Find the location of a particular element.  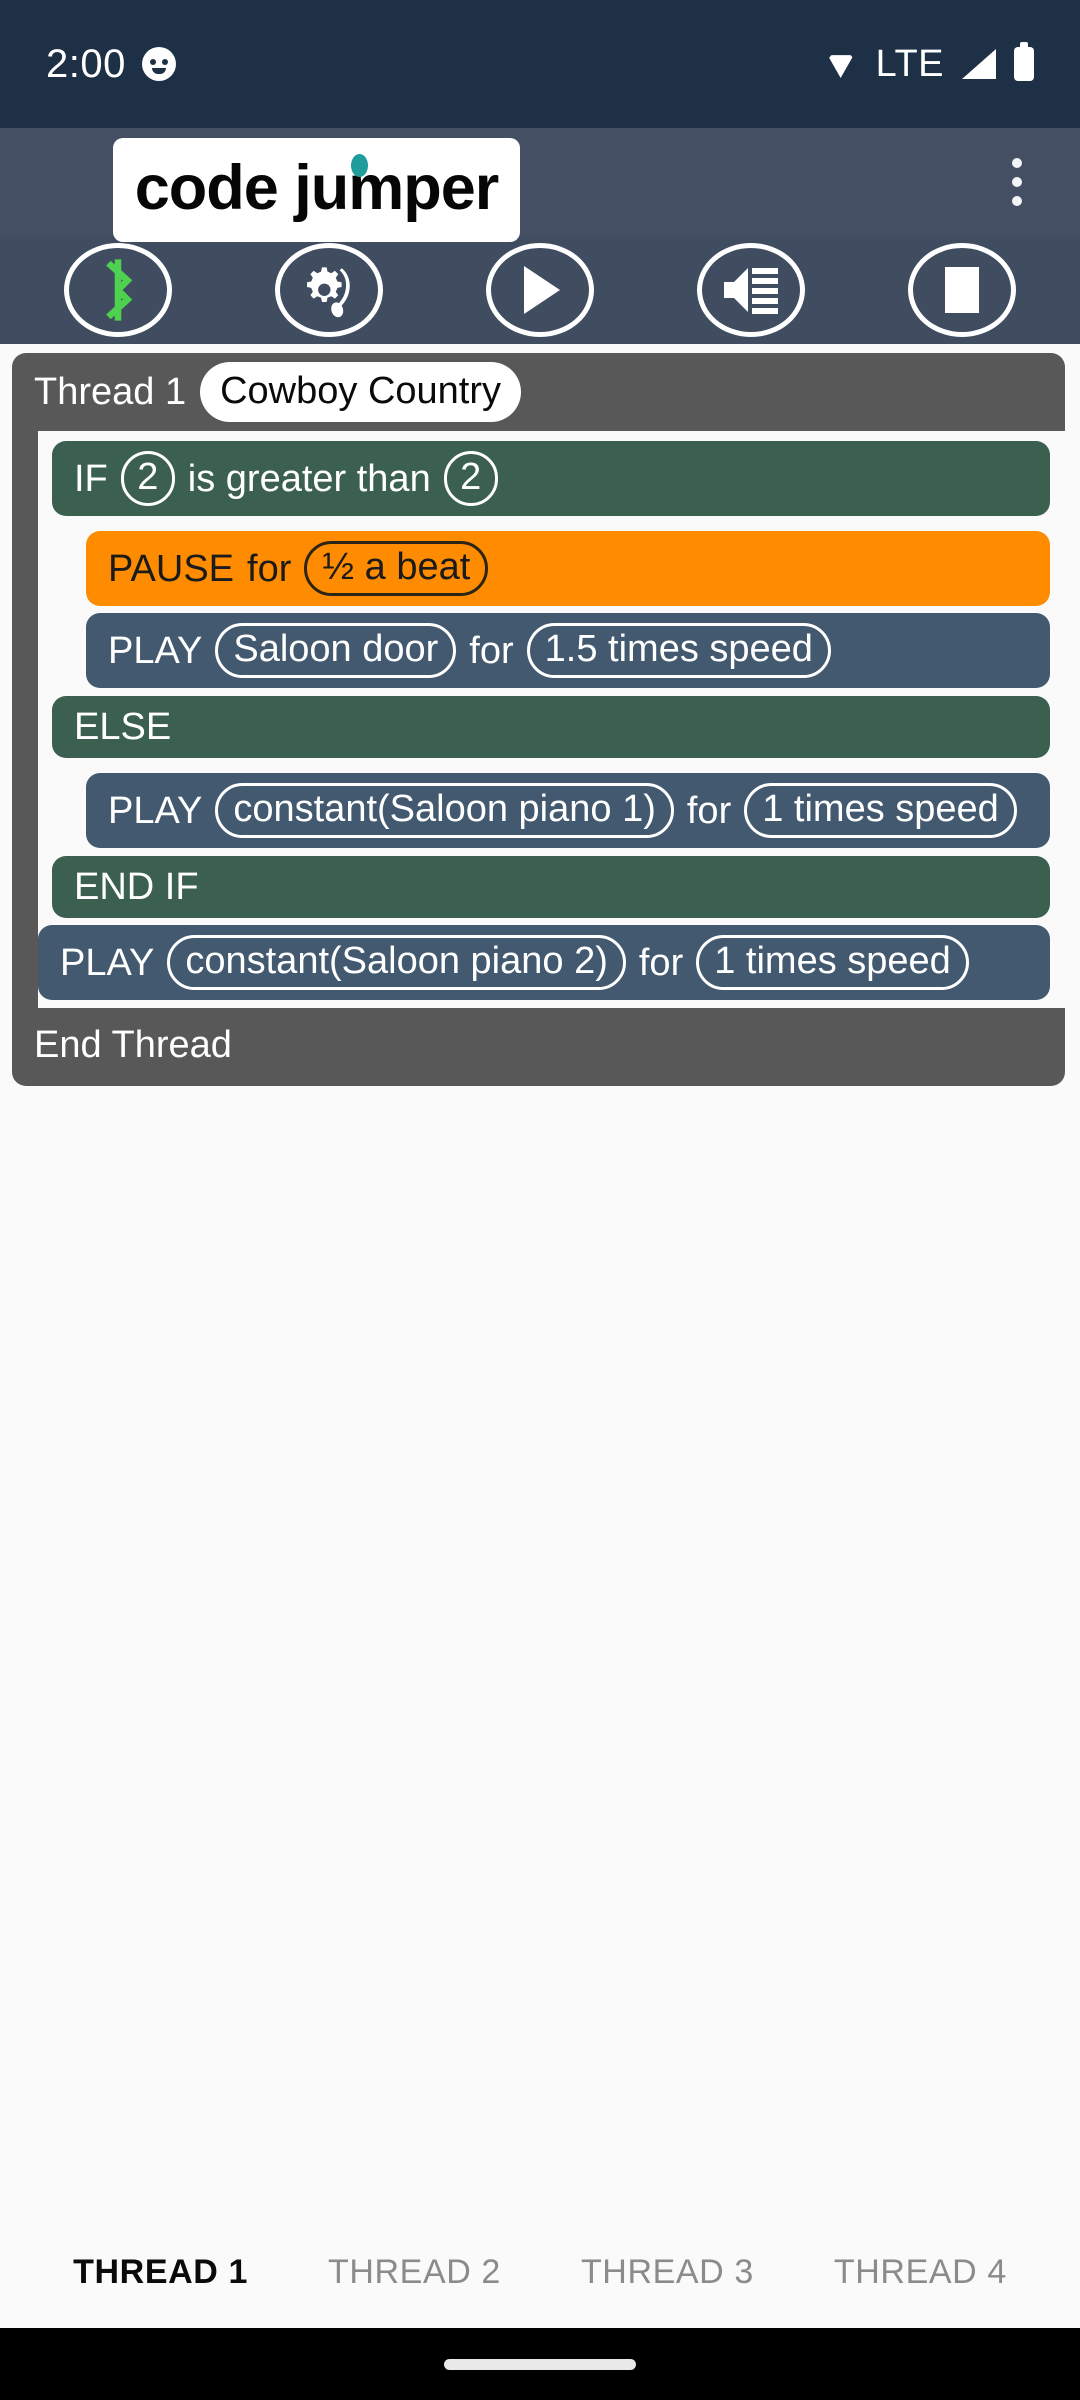

play-sound-field: constant(Saloon piano 1) is located at coordinates (444, 810).